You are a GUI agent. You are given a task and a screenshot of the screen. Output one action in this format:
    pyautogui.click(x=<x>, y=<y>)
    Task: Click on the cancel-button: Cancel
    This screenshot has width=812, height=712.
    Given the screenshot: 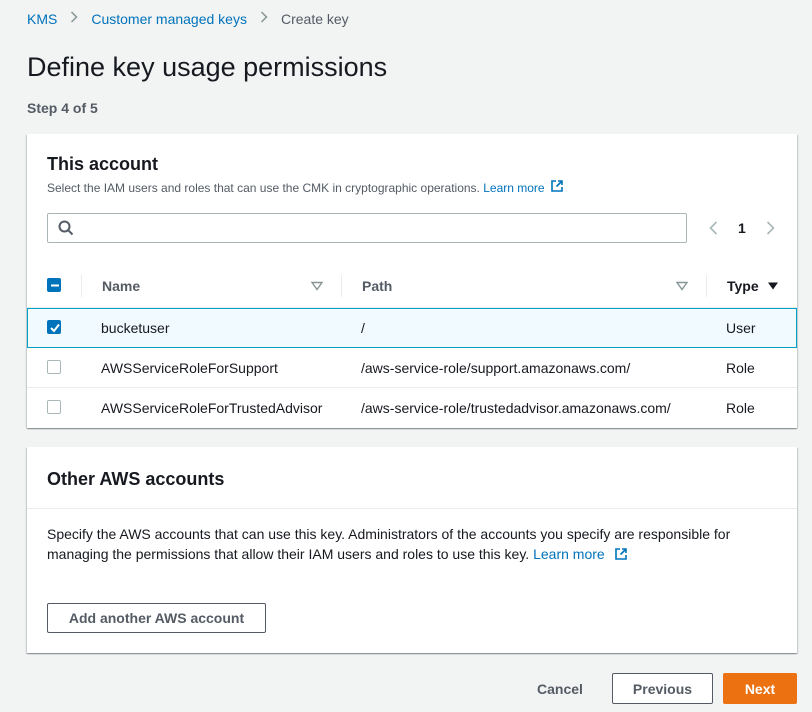 What is the action you would take?
    pyautogui.click(x=560, y=688)
    